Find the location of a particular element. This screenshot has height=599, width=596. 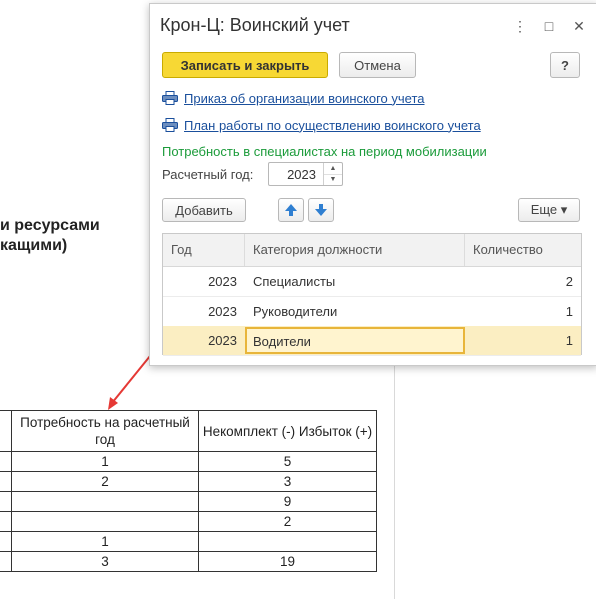

order-link-row: Приказ об организации воинского учета is located at coordinates (293, 98).